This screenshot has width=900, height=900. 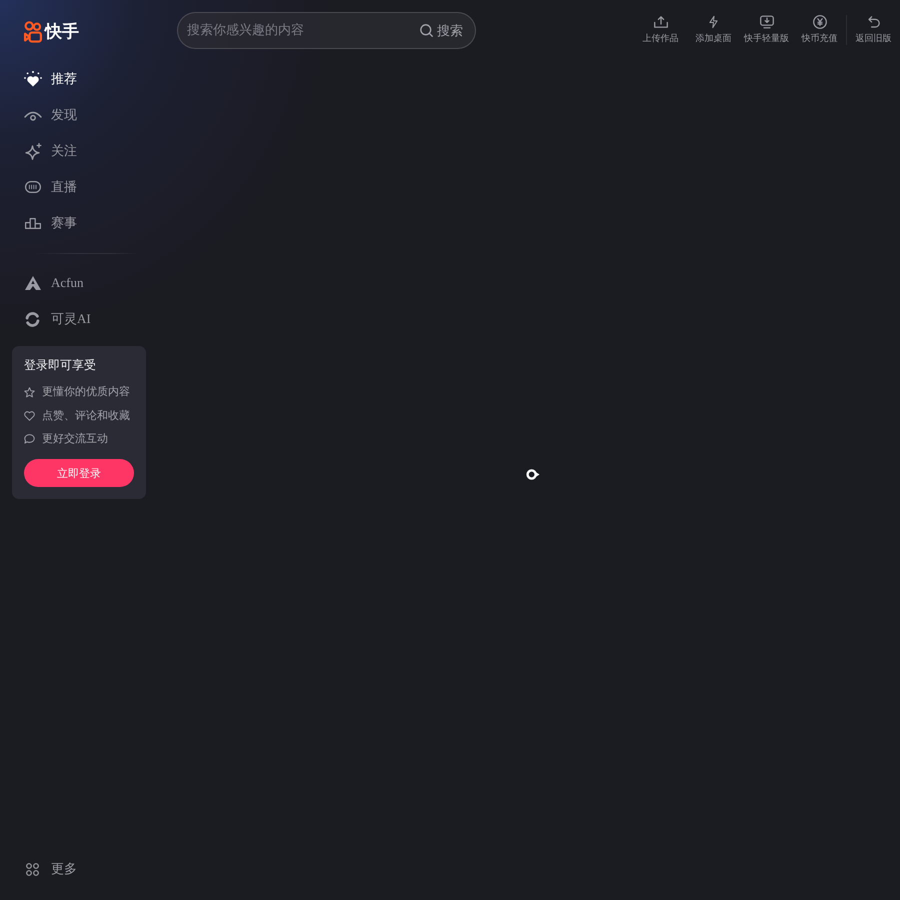 I want to click on more-button: 更多, so click(x=41, y=869).